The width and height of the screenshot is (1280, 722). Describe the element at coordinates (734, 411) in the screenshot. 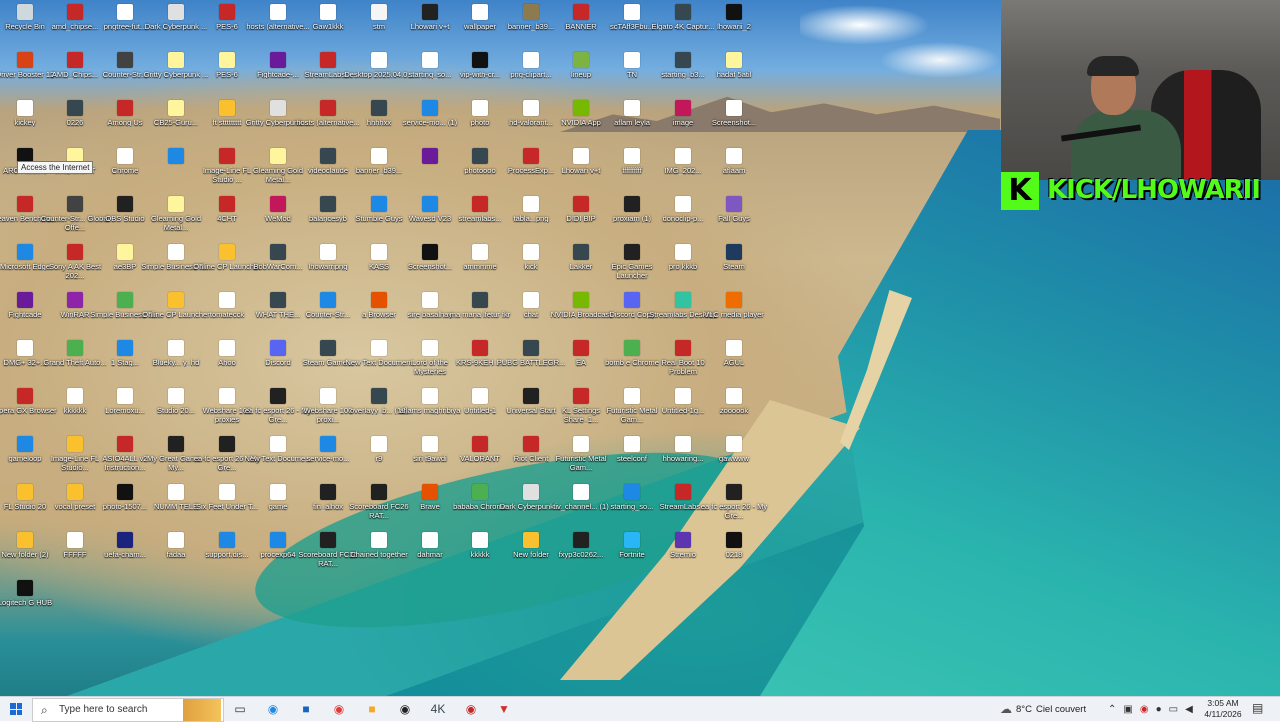

I see `desktop-icon: zoooook` at that location.